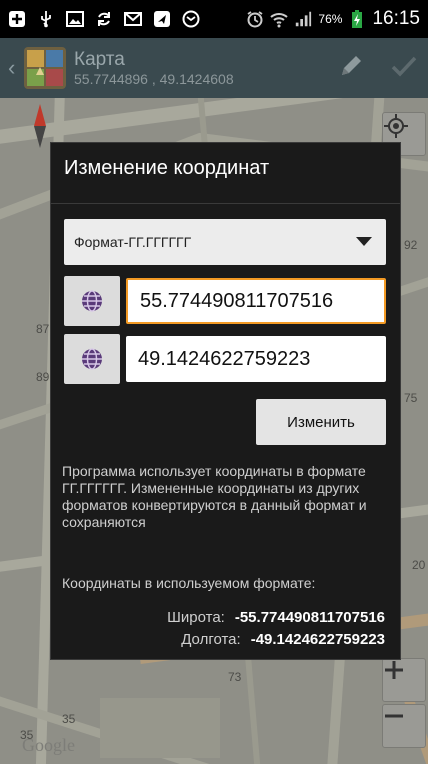 The image size is (428, 764). Describe the element at coordinates (404, 726) in the screenshot. I see `zoom-out-button` at that location.